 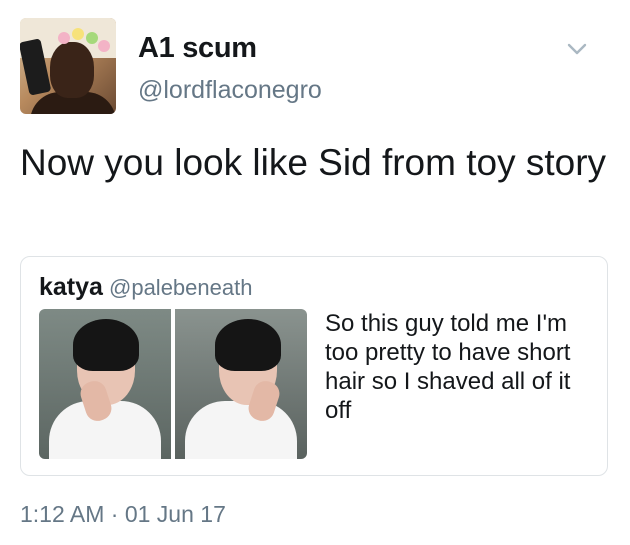 What do you see at coordinates (181, 287) in the screenshot?
I see `quoted-author-handle: @palebeneath` at bounding box center [181, 287].